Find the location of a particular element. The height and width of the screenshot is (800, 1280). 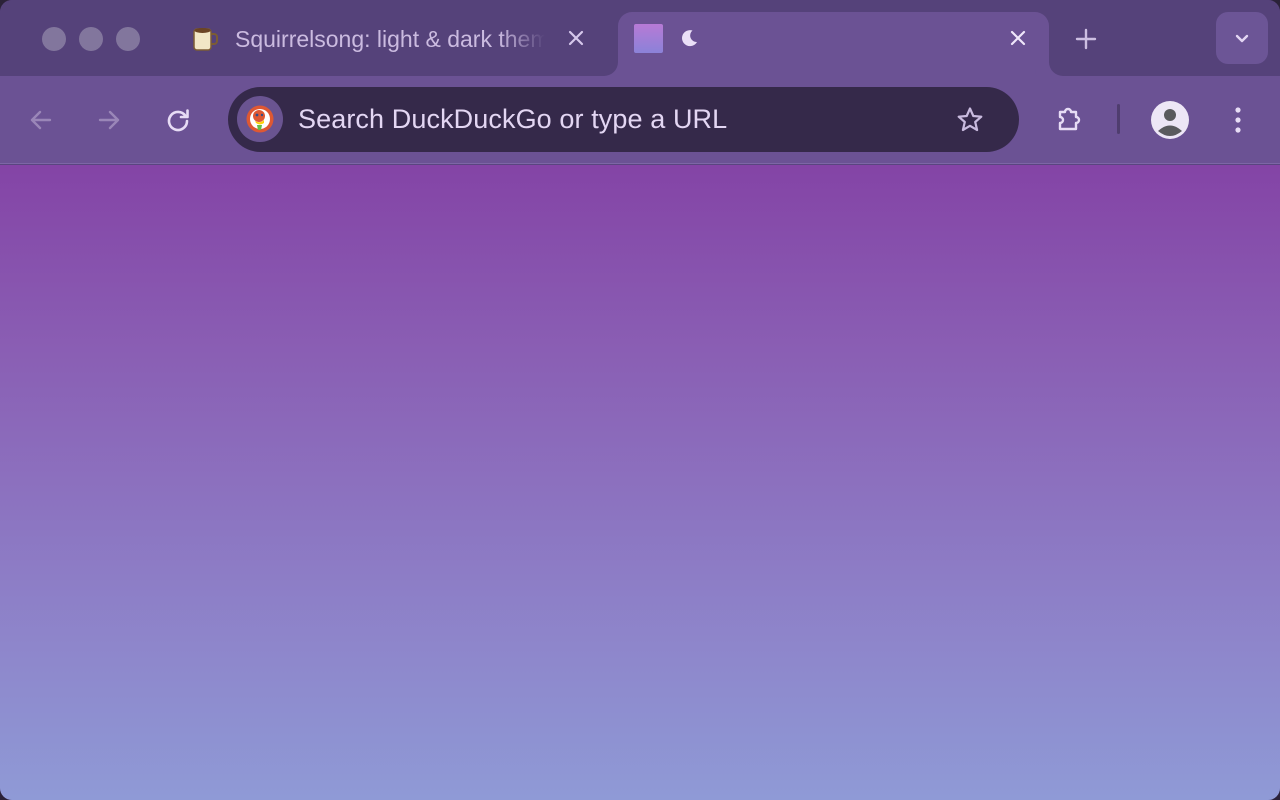

forward-button is located at coordinates (109, 120).